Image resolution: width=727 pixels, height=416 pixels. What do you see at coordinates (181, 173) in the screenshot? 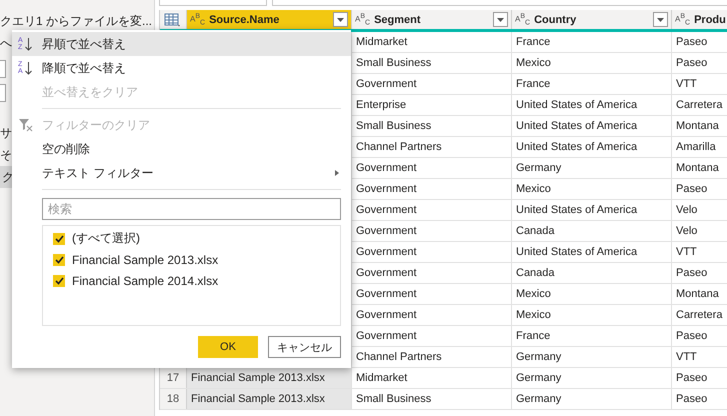
I see `menu-item: テキスト フィルター` at bounding box center [181, 173].